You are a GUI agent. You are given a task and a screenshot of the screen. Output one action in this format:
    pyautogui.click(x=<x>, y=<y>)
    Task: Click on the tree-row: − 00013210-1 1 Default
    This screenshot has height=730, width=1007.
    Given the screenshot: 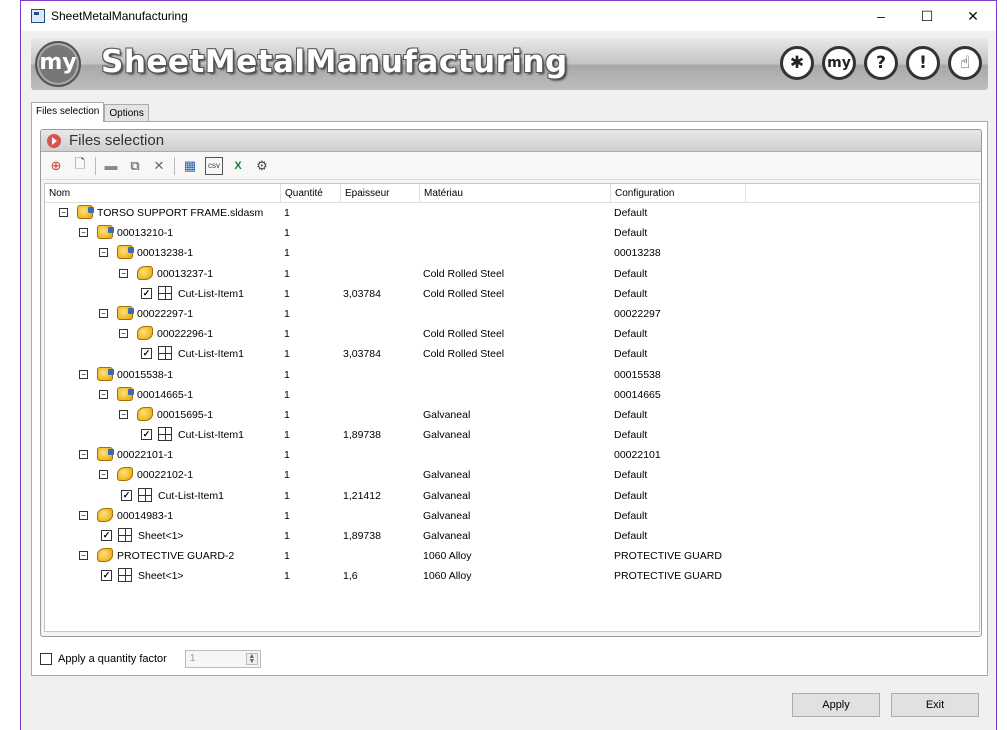 What is the action you would take?
    pyautogui.click(x=512, y=233)
    